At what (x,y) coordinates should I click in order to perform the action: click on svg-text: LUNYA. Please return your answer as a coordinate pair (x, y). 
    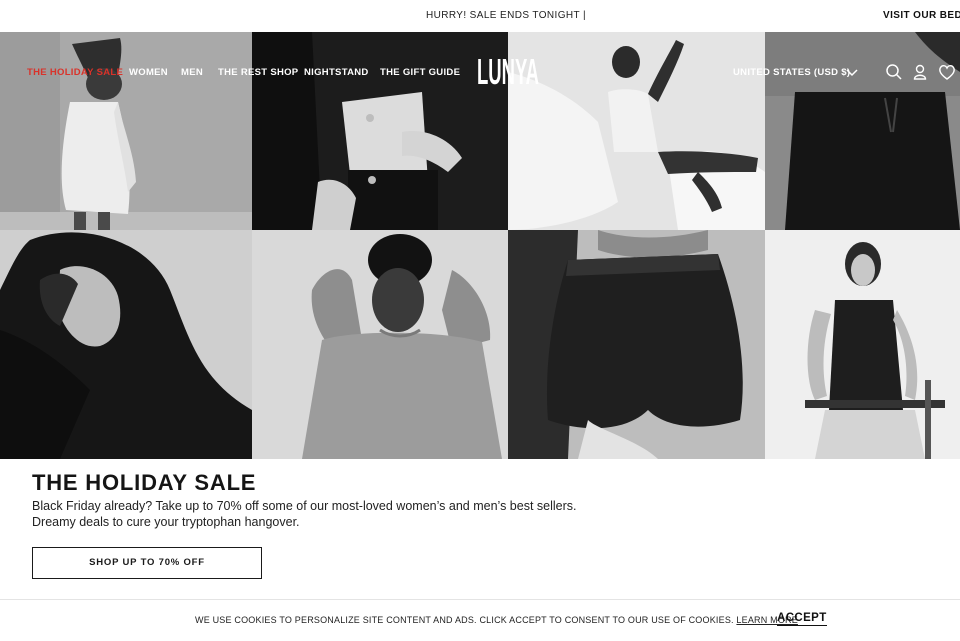
    Looking at the image, I should click on (508, 71).